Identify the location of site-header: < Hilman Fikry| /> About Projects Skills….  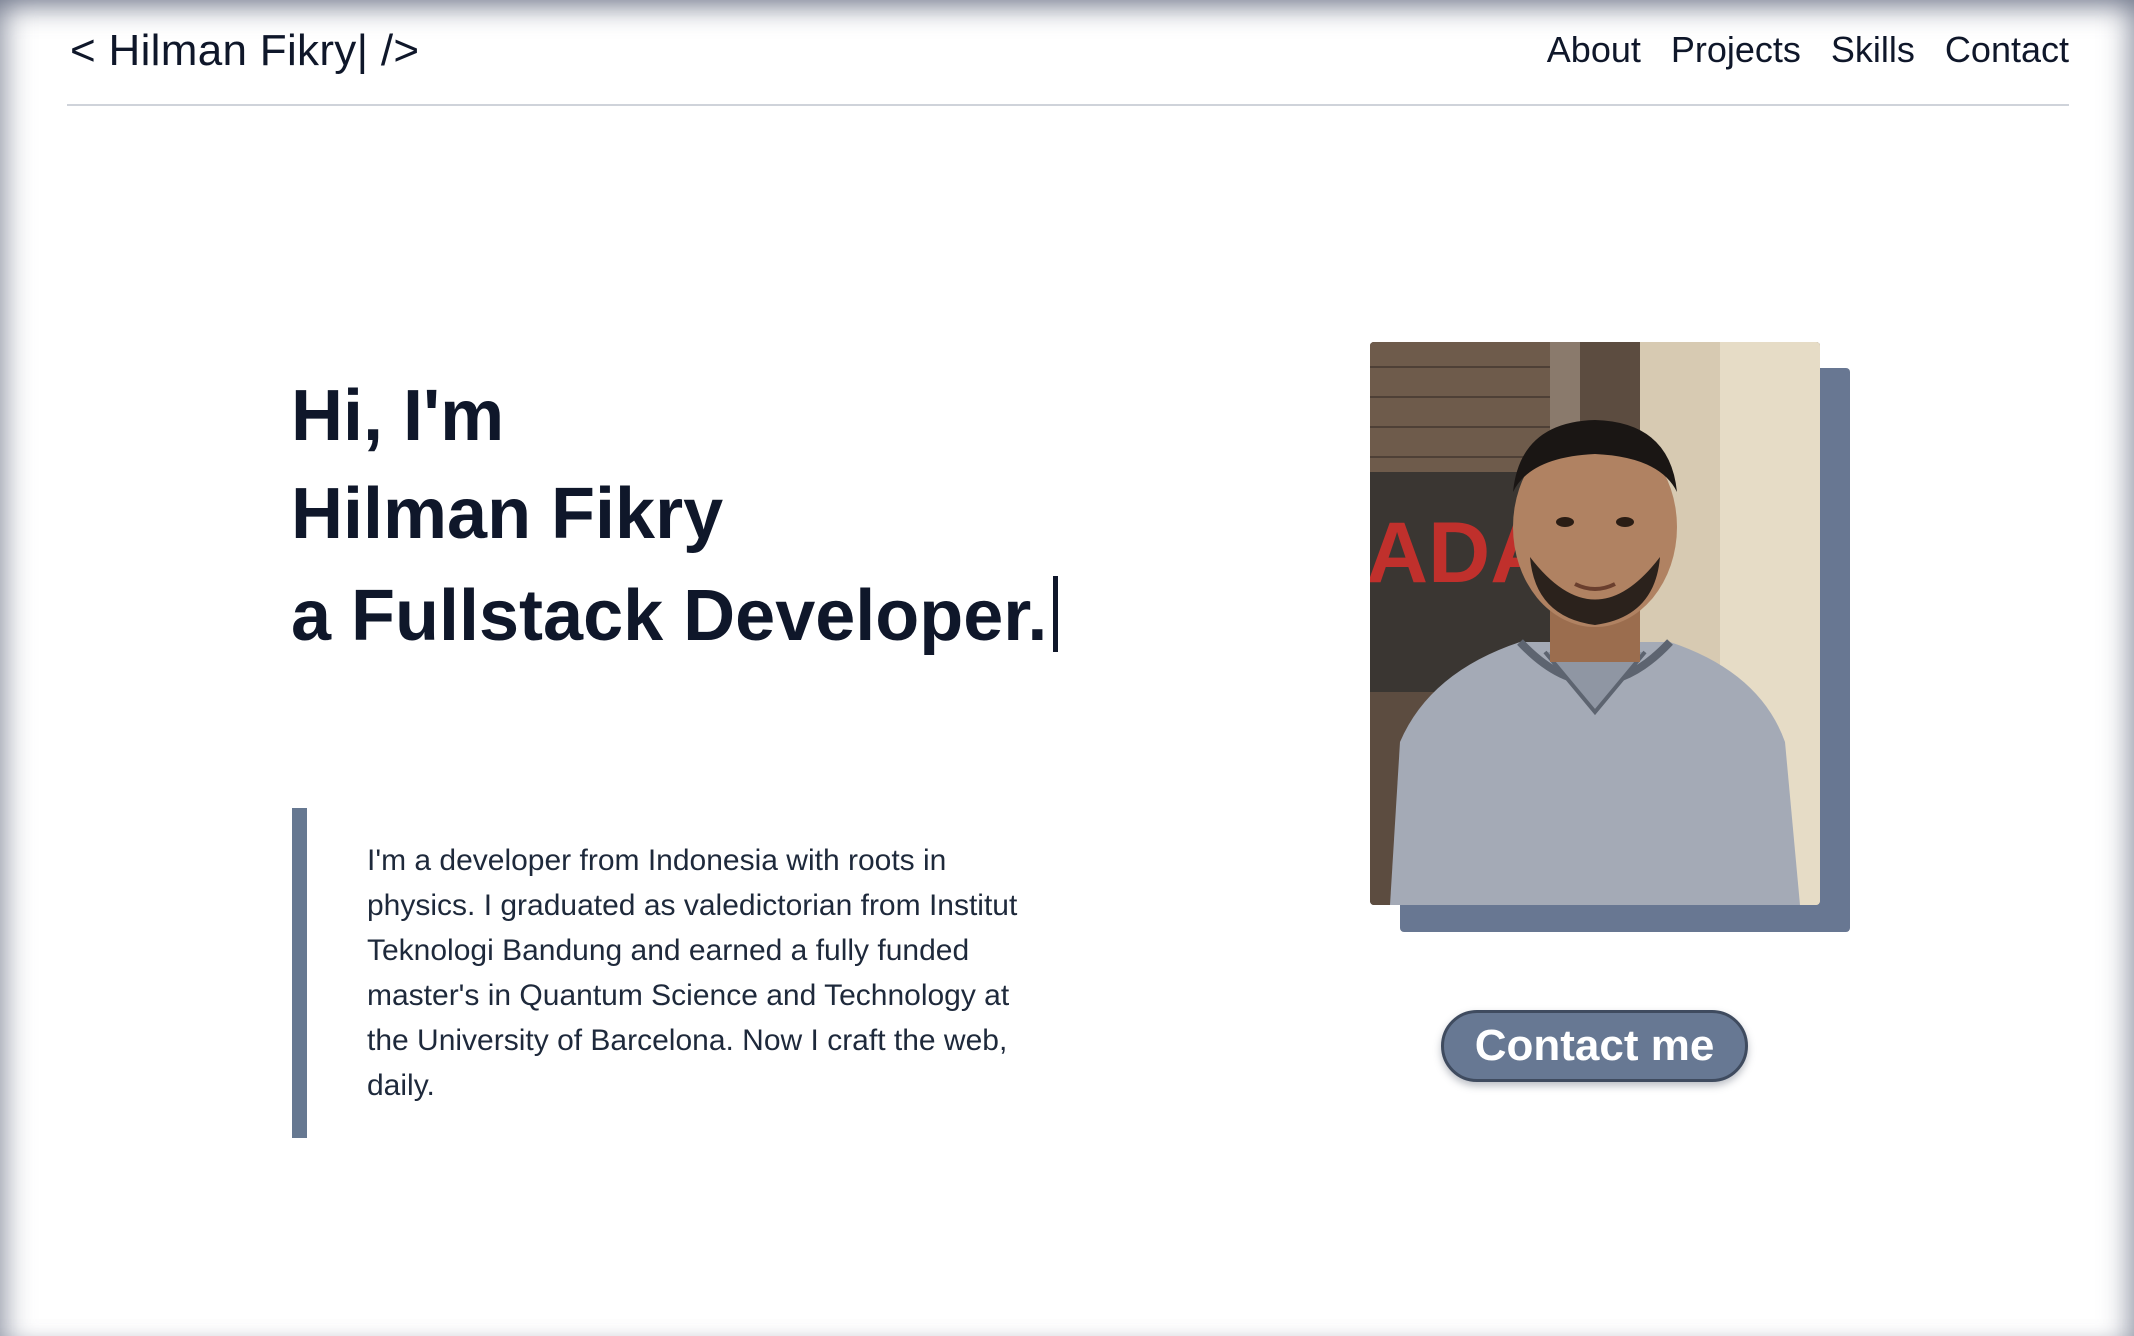
(1068, 53).